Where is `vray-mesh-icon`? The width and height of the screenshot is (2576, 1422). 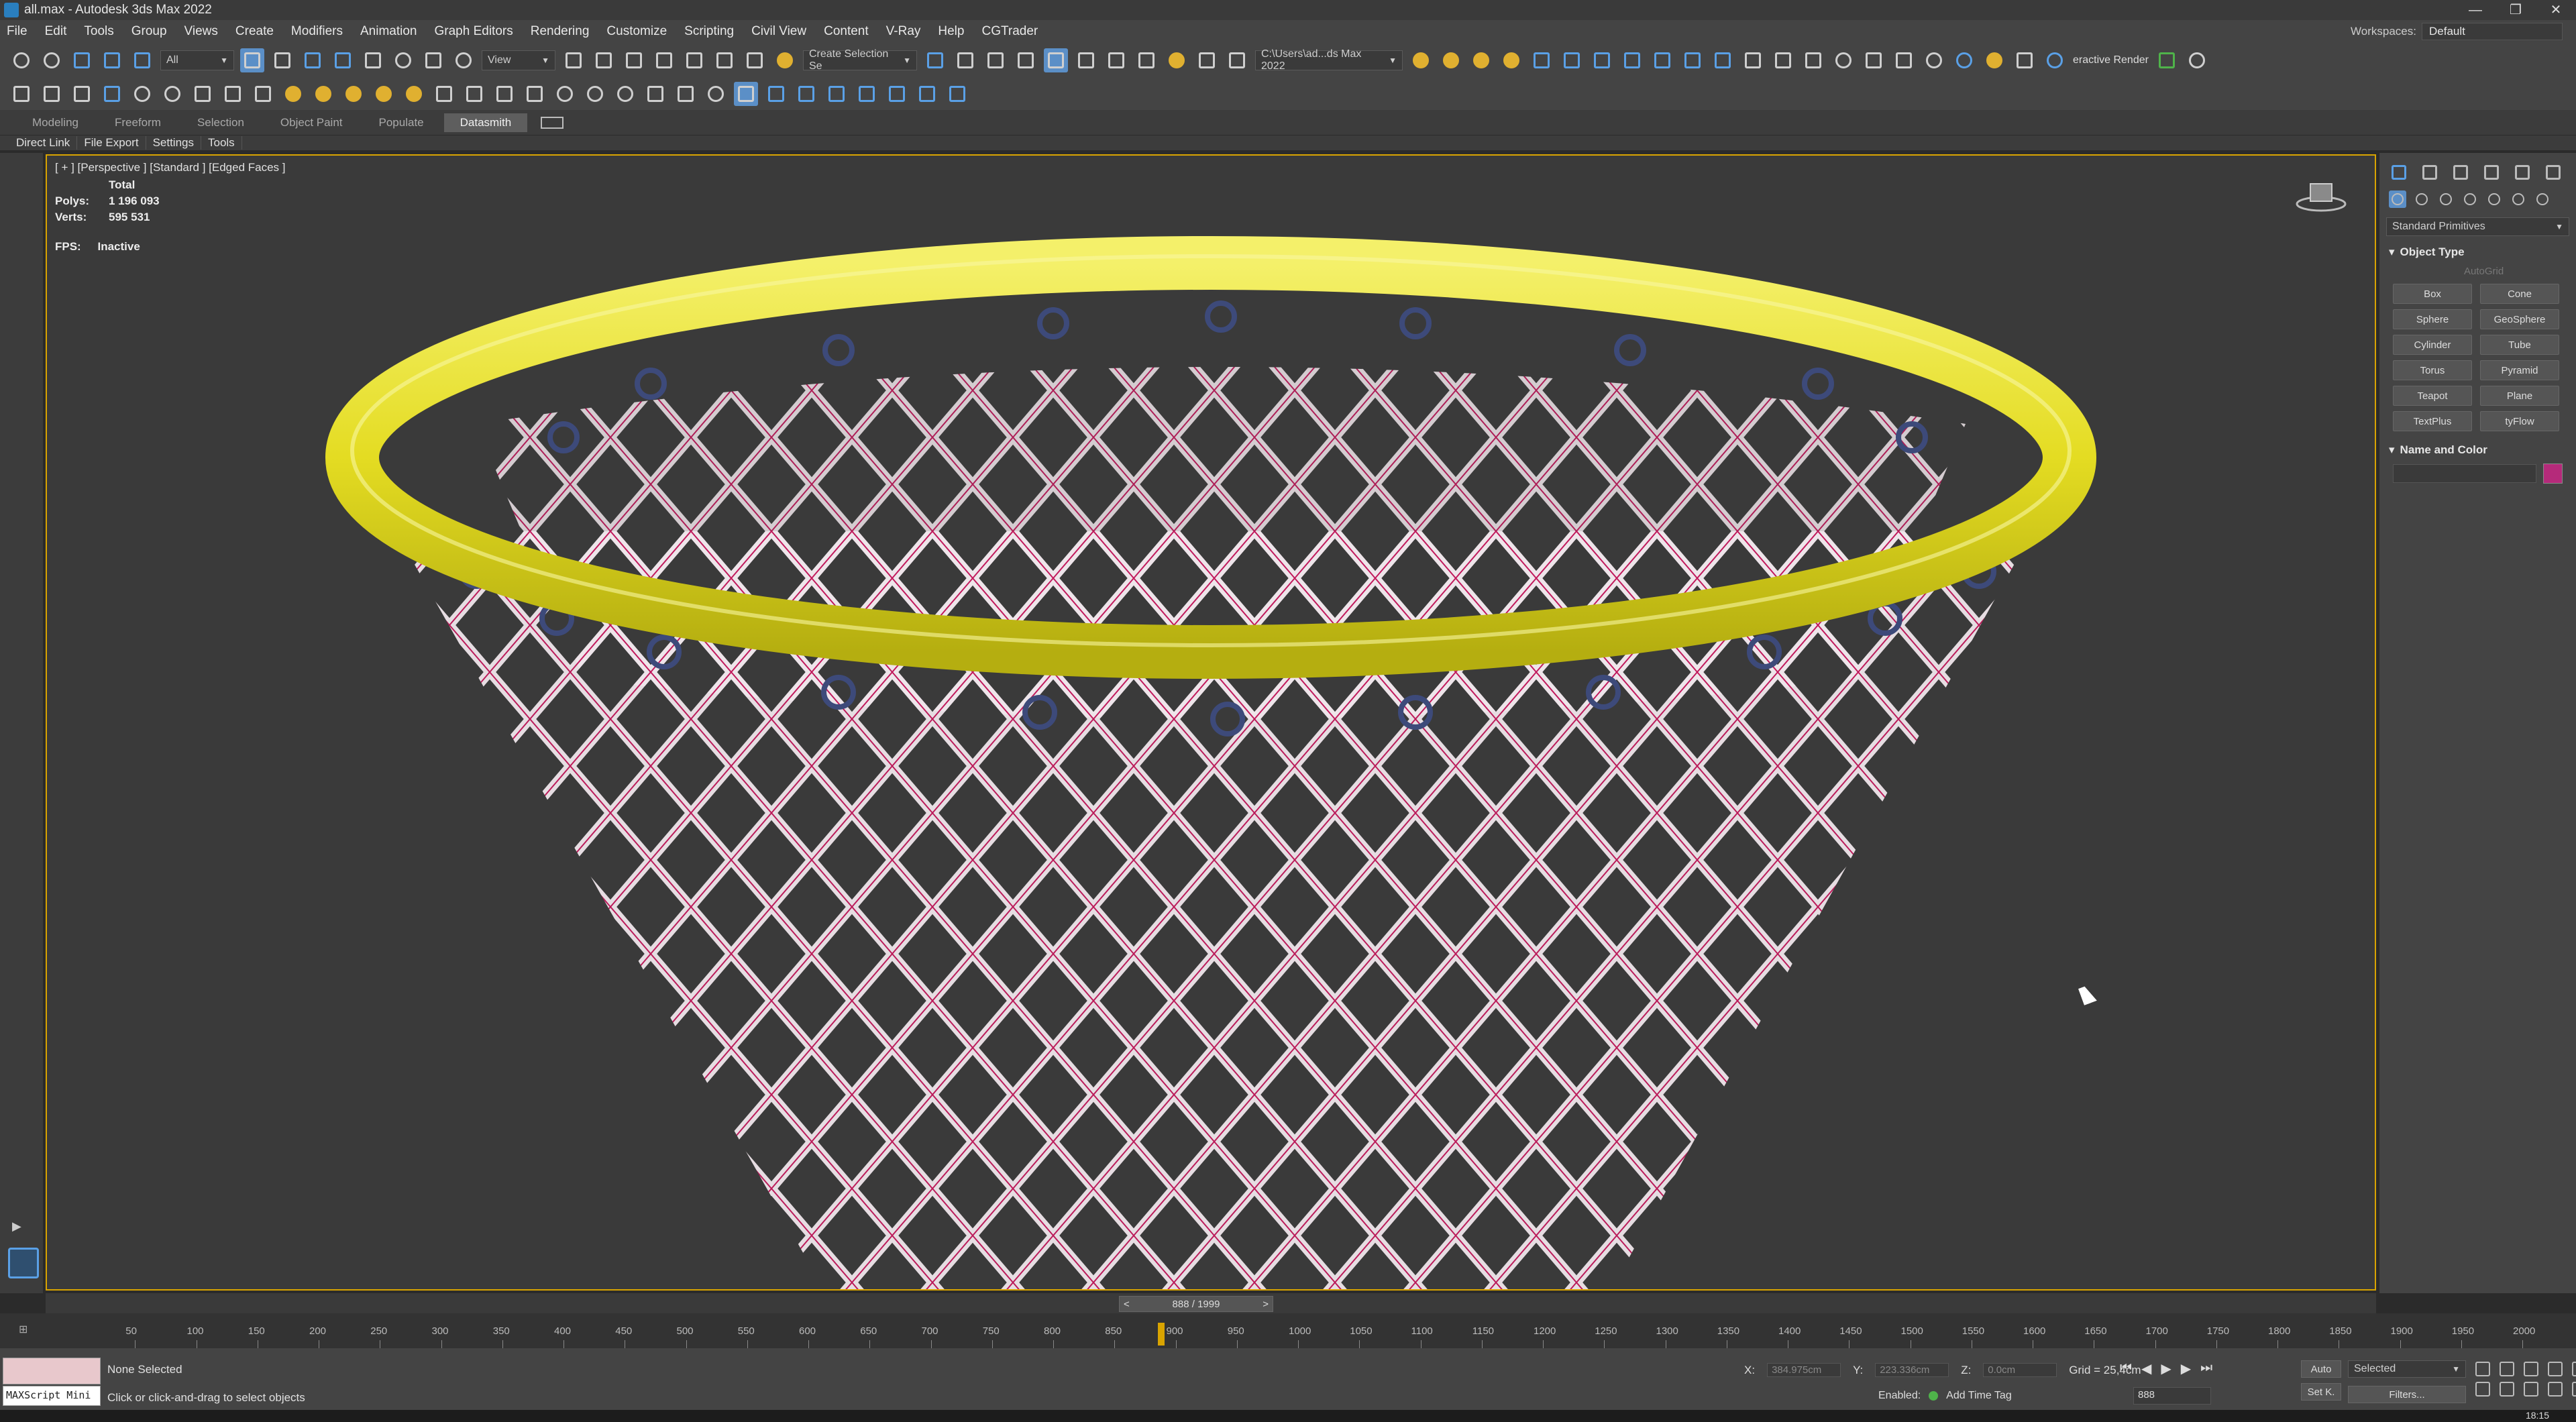 vray-mesh-icon is located at coordinates (535, 94).